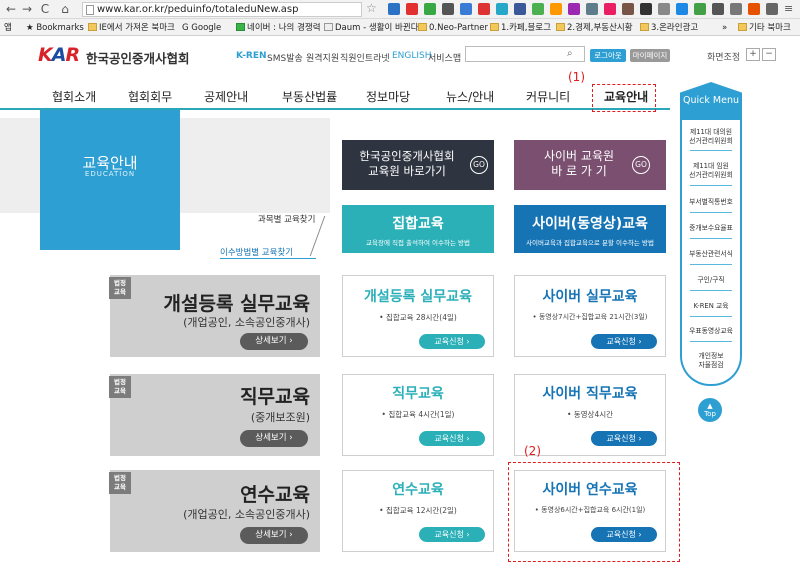  Describe the element at coordinates (764, 28) in the screenshot. I see `bookmark-other: 기타 북마크` at that location.